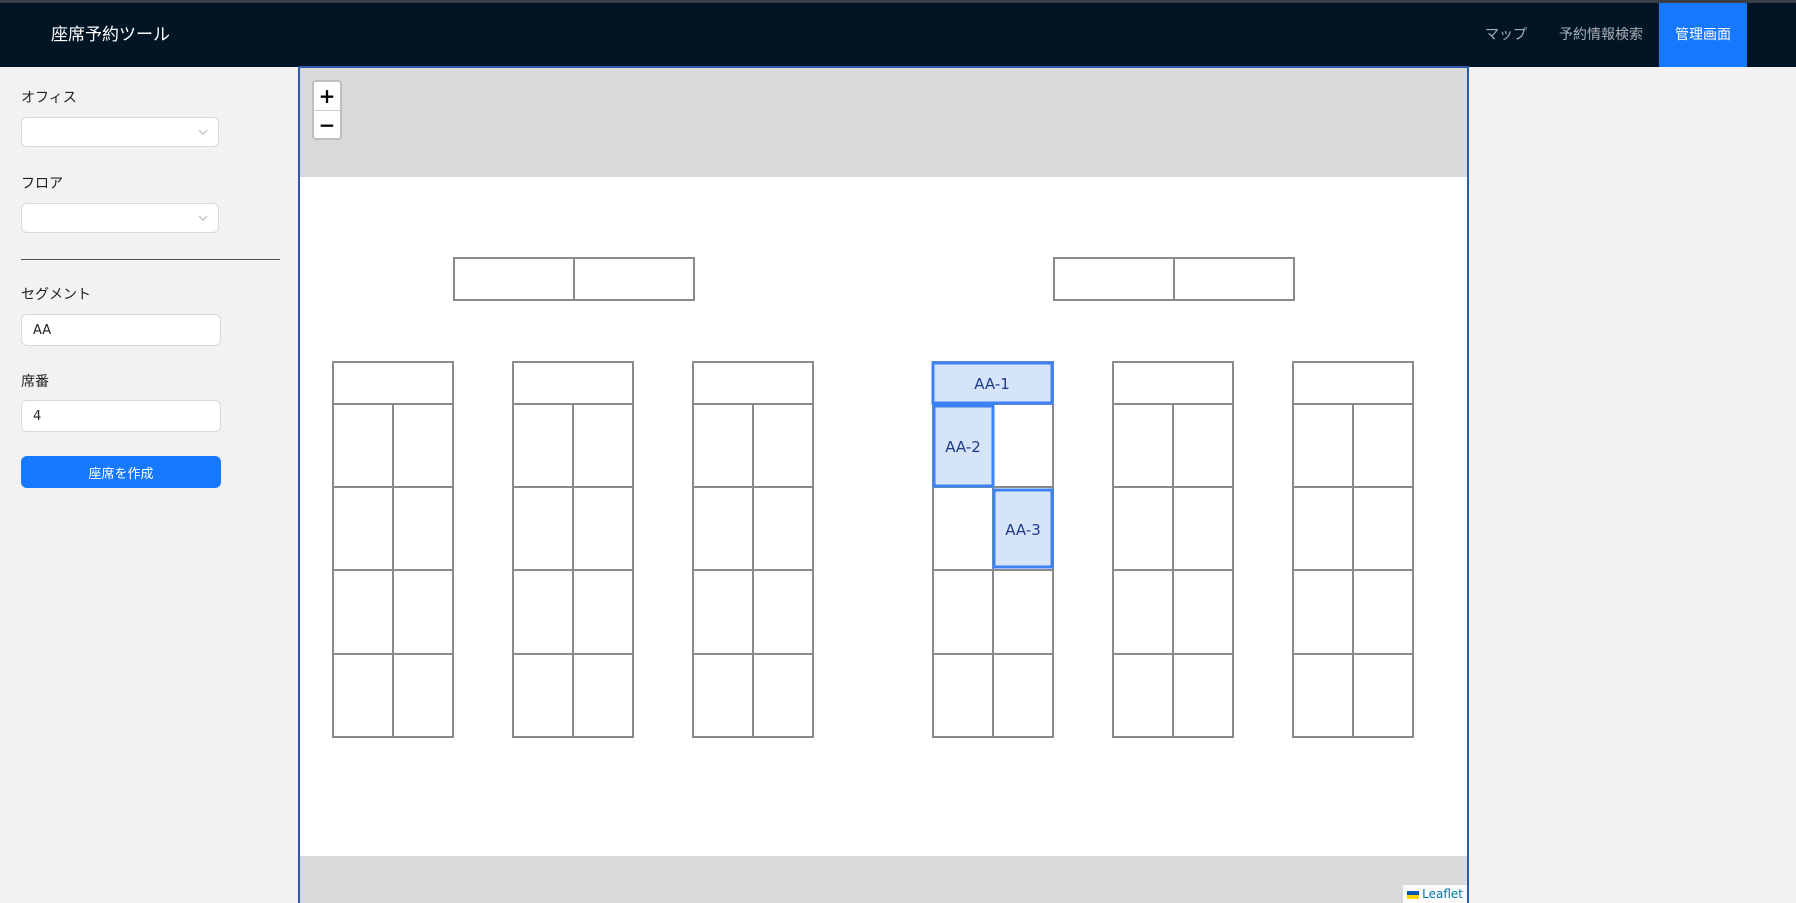 This screenshot has height=903, width=1796. What do you see at coordinates (120, 218) in the screenshot?
I see `floor-select` at bounding box center [120, 218].